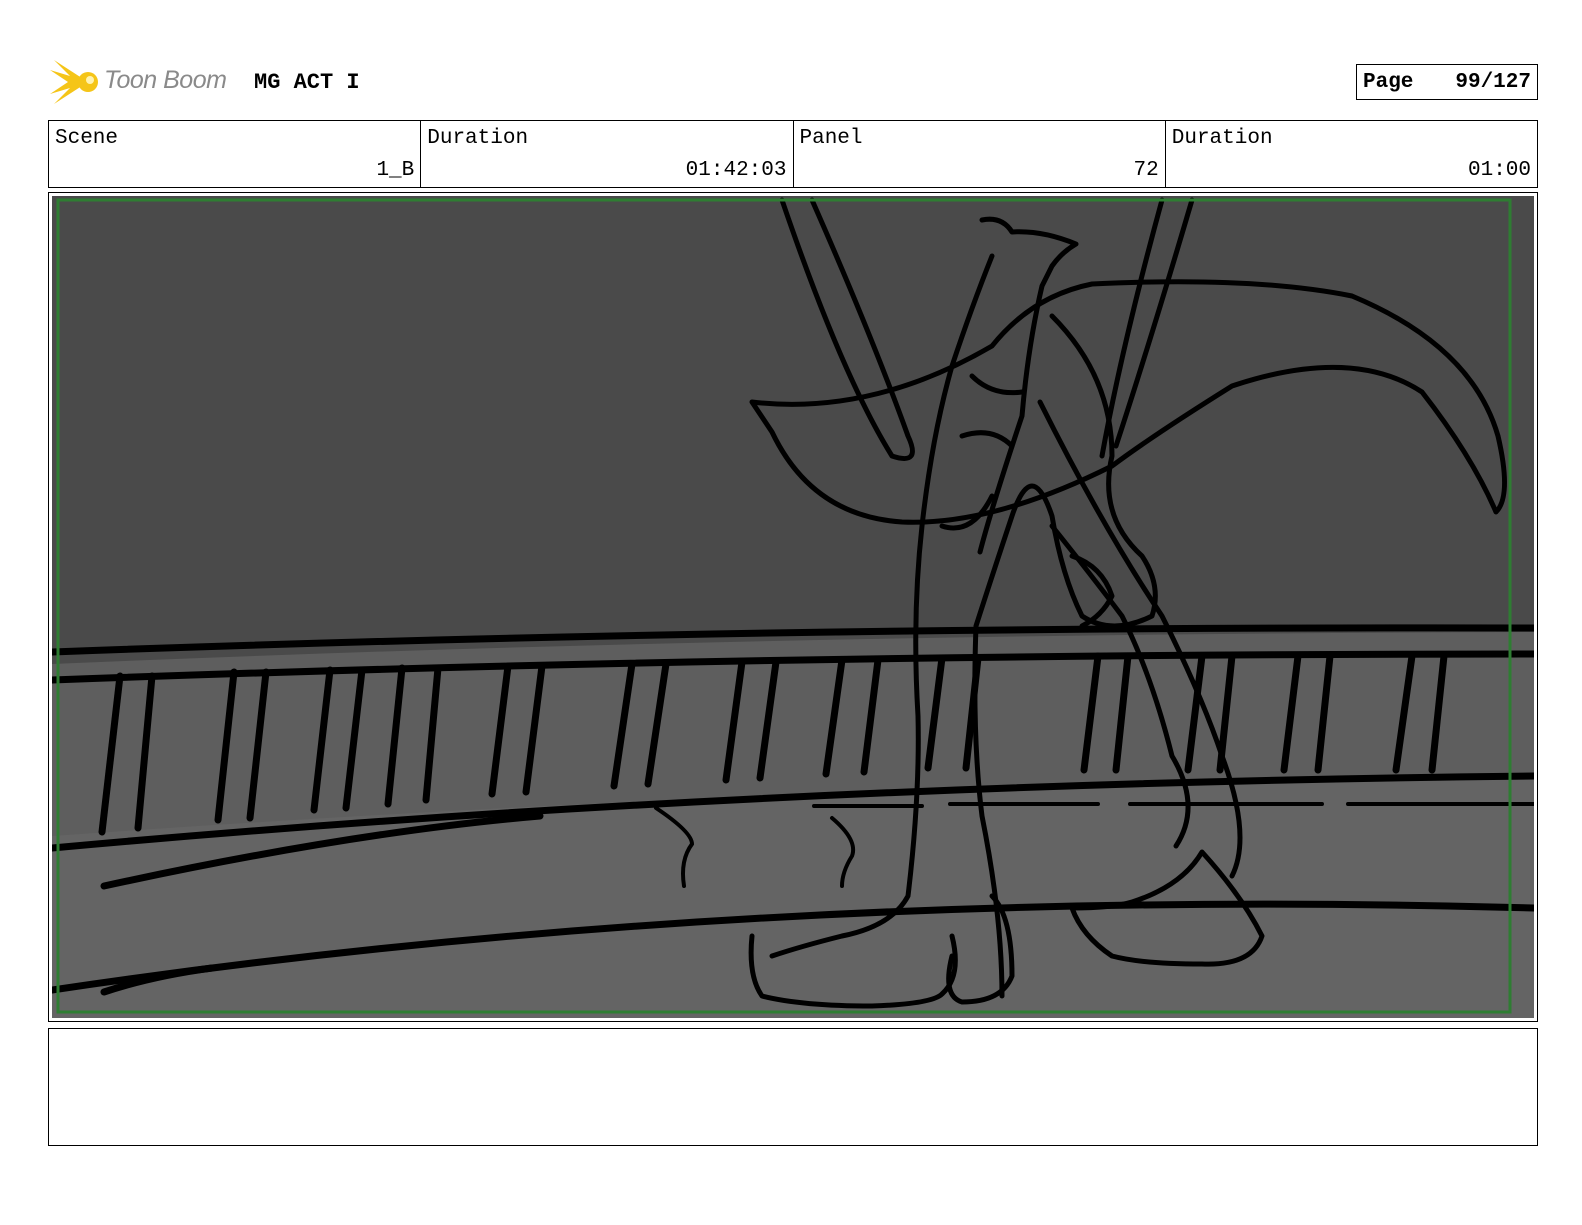 The image size is (1582, 1225). What do you see at coordinates (395, 170) in the screenshot?
I see `scene-value: 1_B` at bounding box center [395, 170].